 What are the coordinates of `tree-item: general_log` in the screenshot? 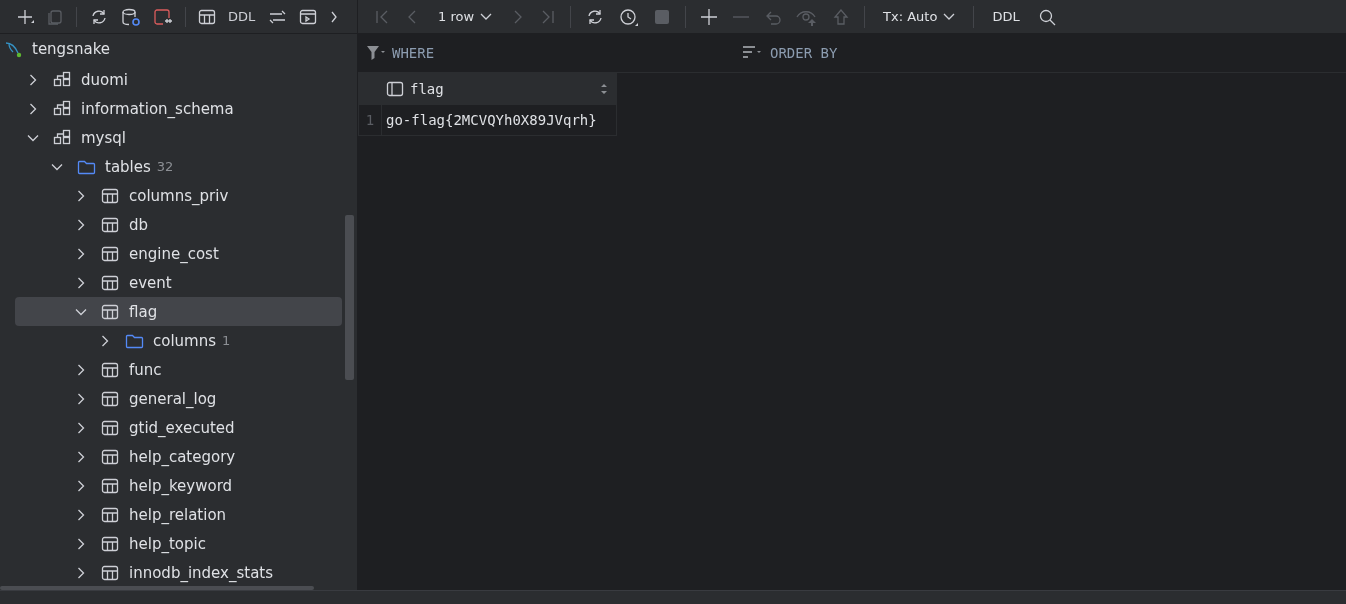 It's located at (178, 398).